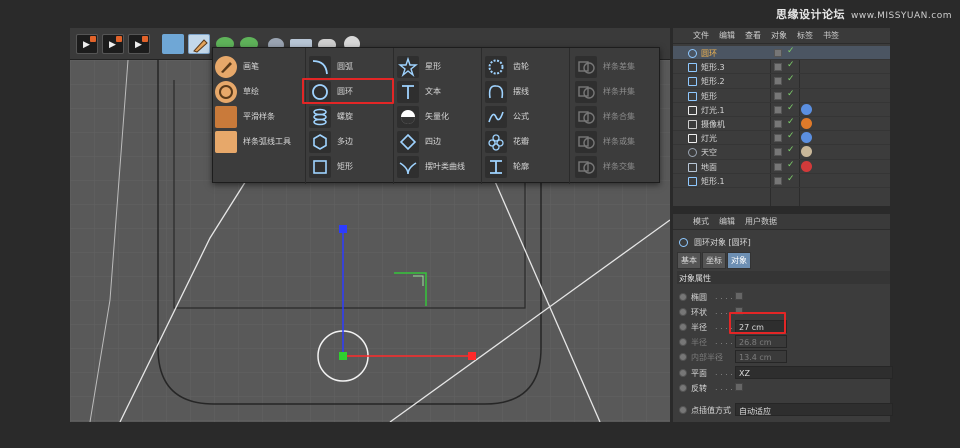  Describe the element at coordinates (805, 35) in the screenshot. I see `menu-tags: 标签` at that location.